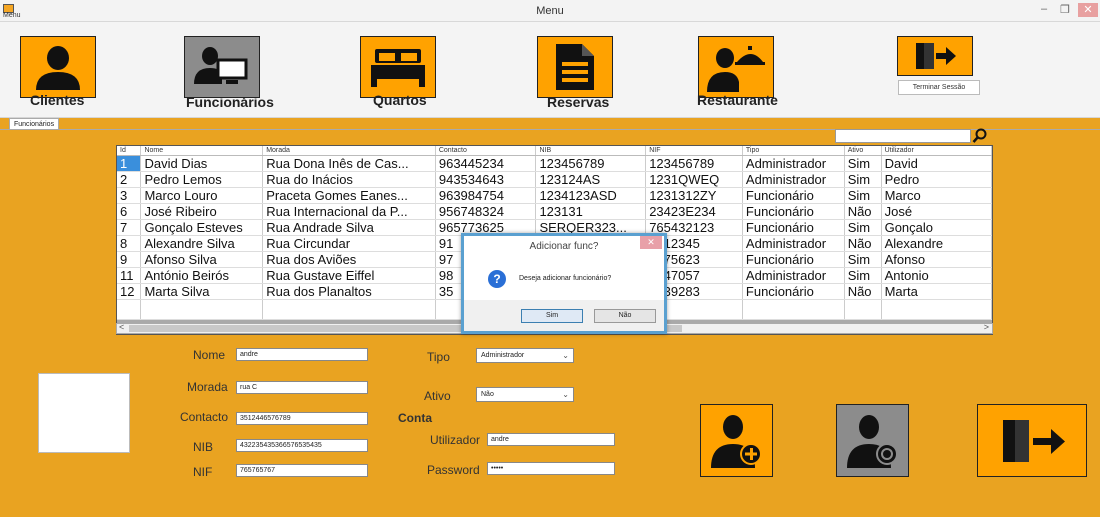 The height and width of the screenshot is (517, 1100). What do you see at coordinates (486, 195) in the screenshot?
I see `table-cell: 963984754` at bounding box center [486, 195].